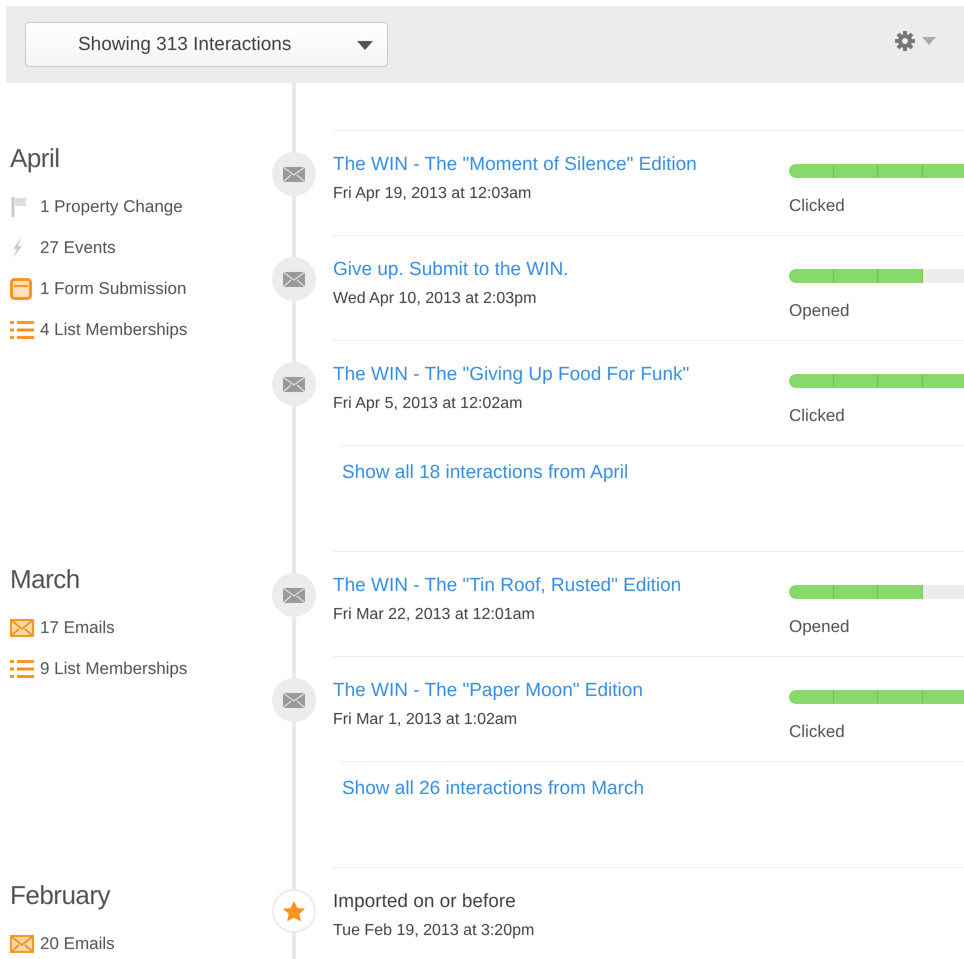  I want to click on month-heading: April, so click(35, 158).